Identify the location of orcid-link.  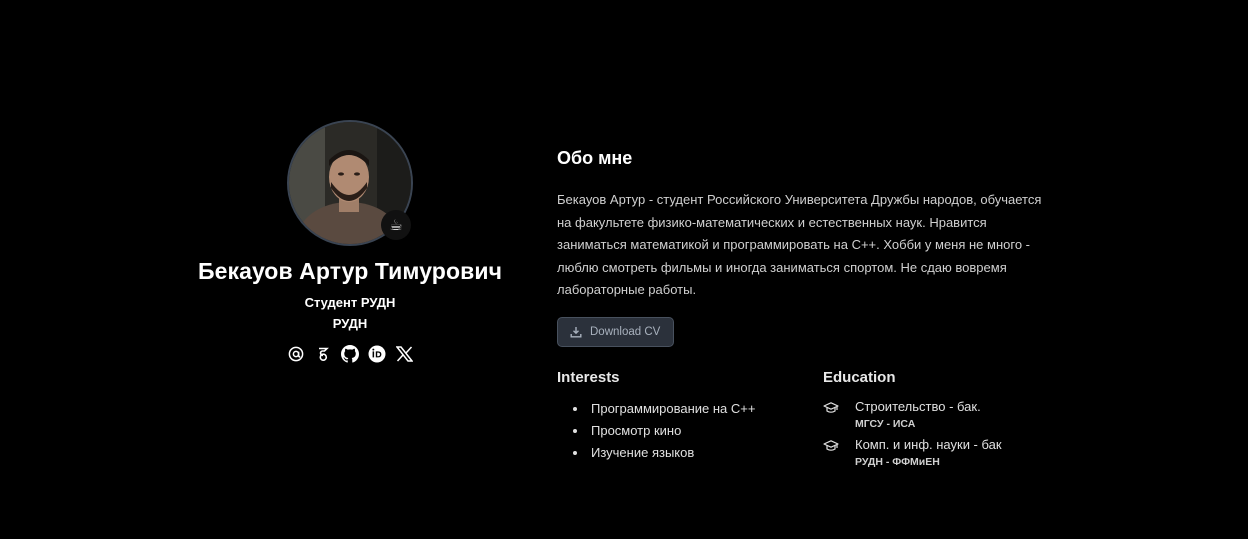
(377, 354).